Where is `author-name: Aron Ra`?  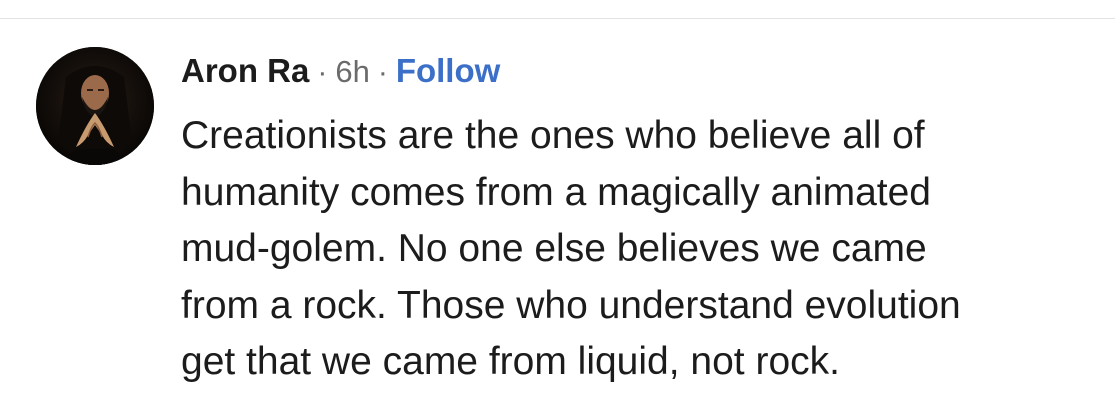 author-name: Aron Ra is located at coordinates (245, 71).